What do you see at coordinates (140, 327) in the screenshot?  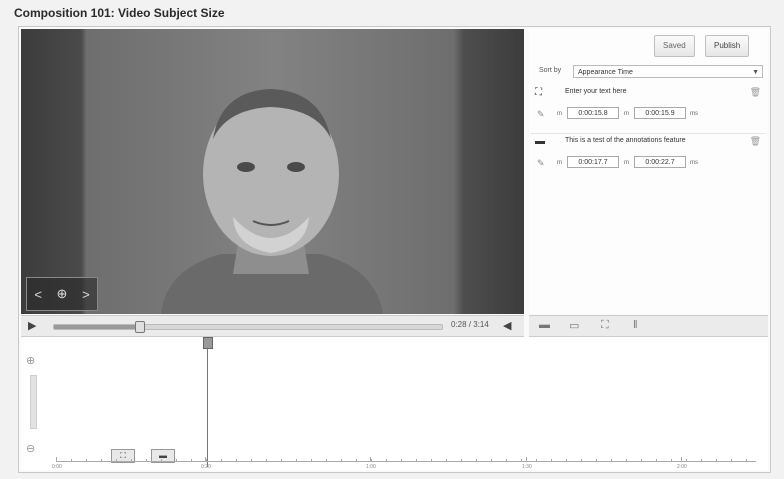 I see `seek-handle` at bounding box center [140, 327].